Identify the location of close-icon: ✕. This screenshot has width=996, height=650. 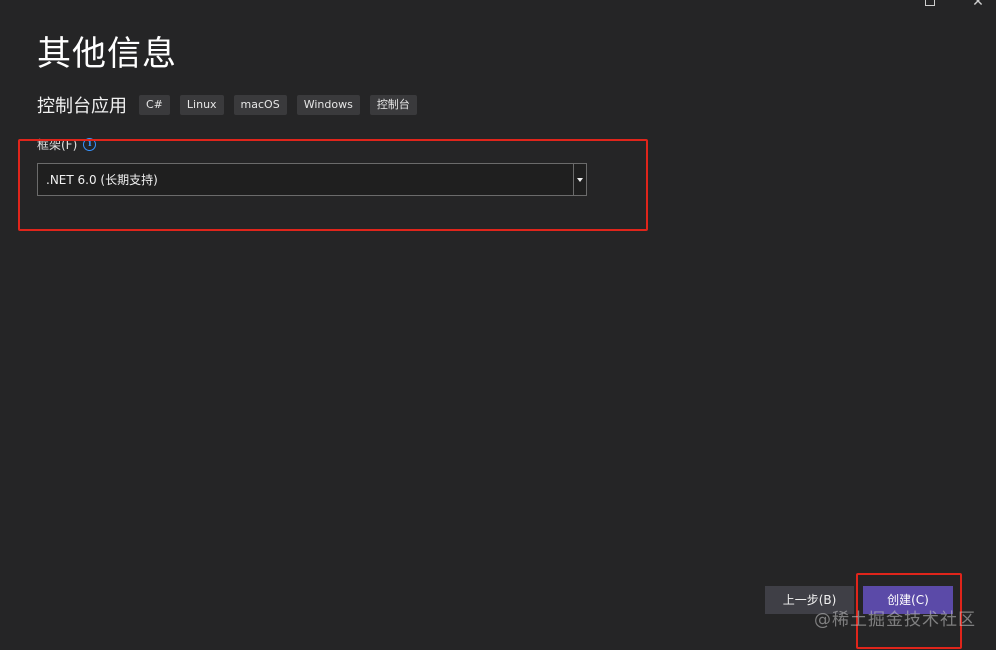
(978, 5).